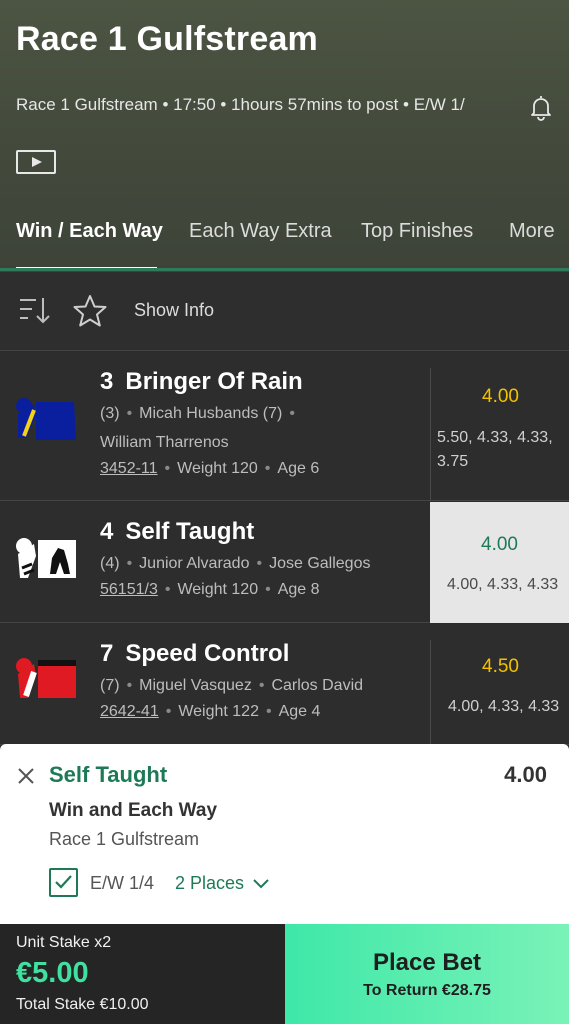  What do you see at coordinates (261, 884) in the screenshot?
I see `chevron-down-icon` at bounding box center [261, 884].